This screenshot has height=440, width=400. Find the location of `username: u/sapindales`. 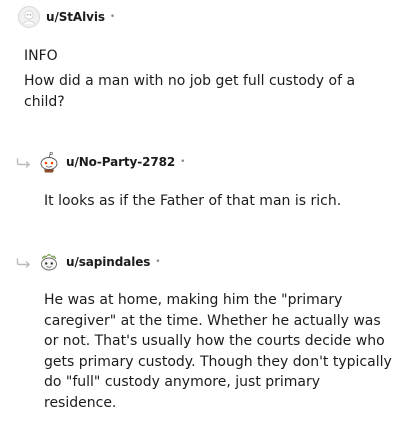

username: u/sapindales is located at coordinates (108, 262).